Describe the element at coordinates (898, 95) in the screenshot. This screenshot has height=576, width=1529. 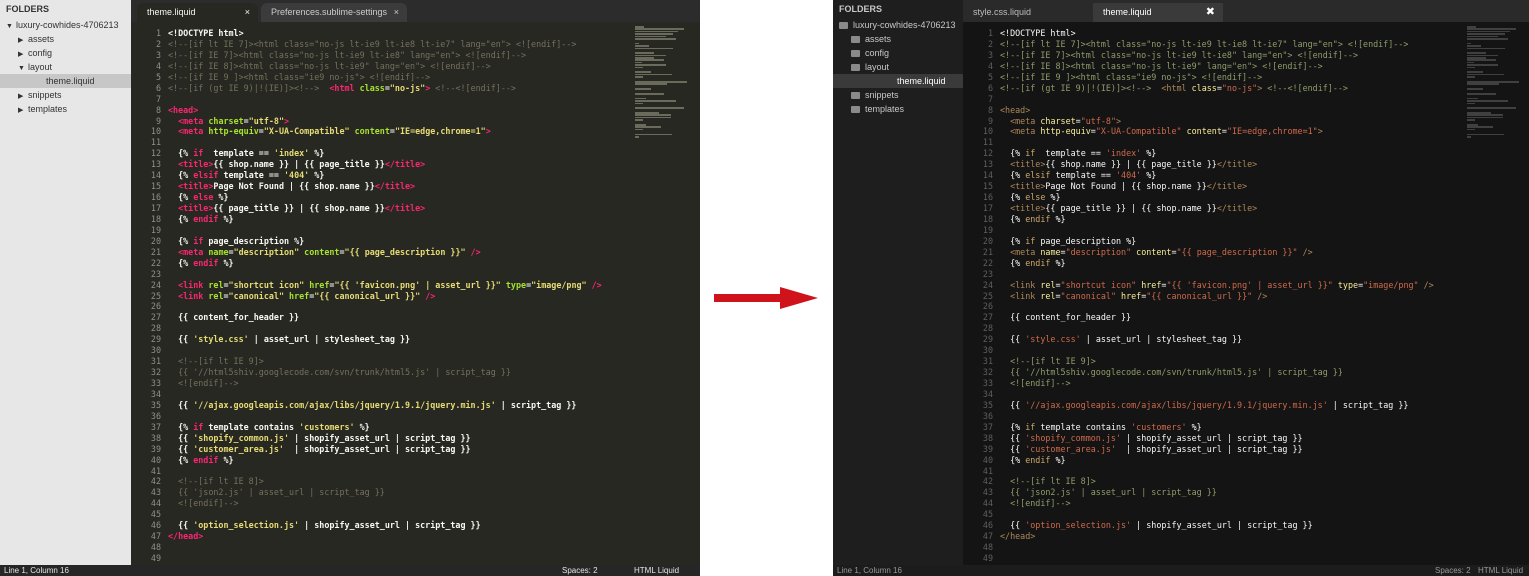
I see `sidebar-item-snippets: snippets` at that location.